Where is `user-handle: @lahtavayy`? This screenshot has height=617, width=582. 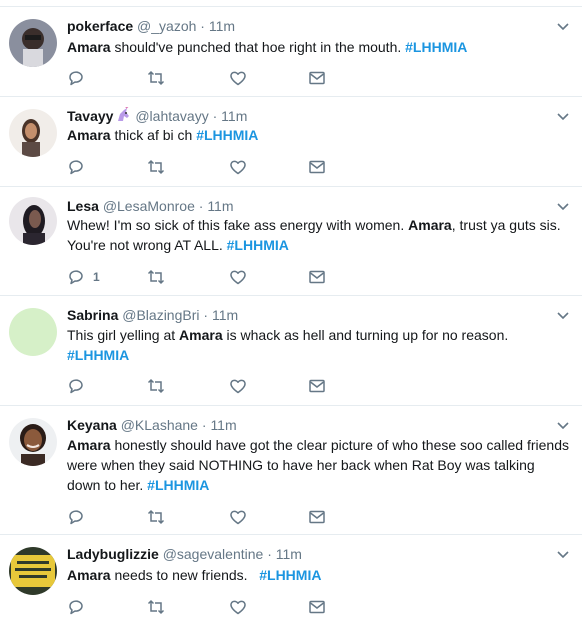
user-handle: @lahtavayy is located at coordinates (171, 116).